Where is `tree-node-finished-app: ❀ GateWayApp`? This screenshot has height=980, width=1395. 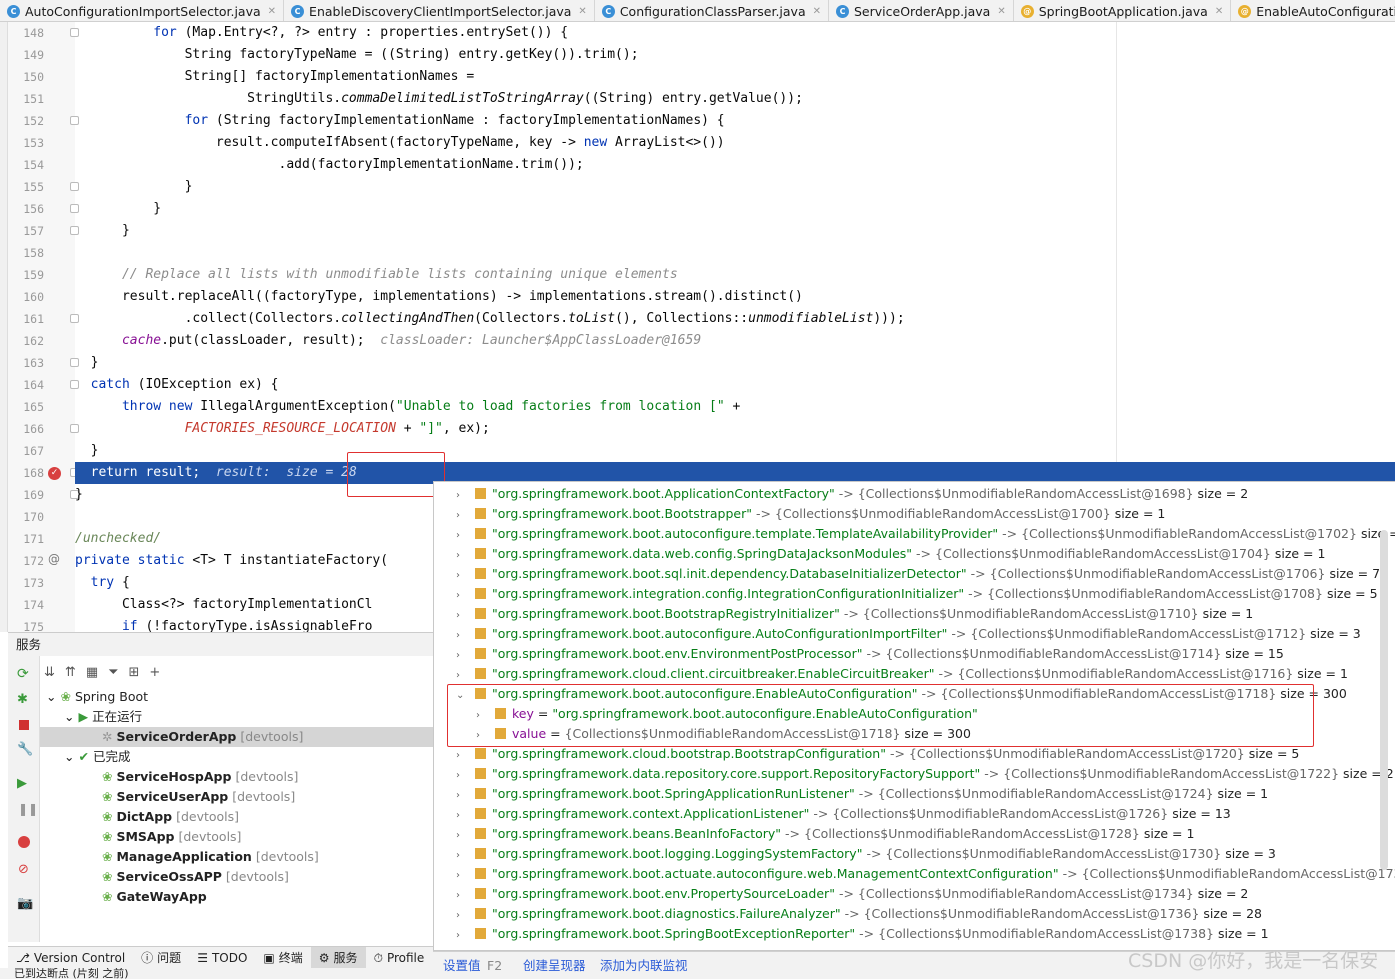
tree-node-finished-app: ❀ GateWayApp is located at coordinates (236, 897).